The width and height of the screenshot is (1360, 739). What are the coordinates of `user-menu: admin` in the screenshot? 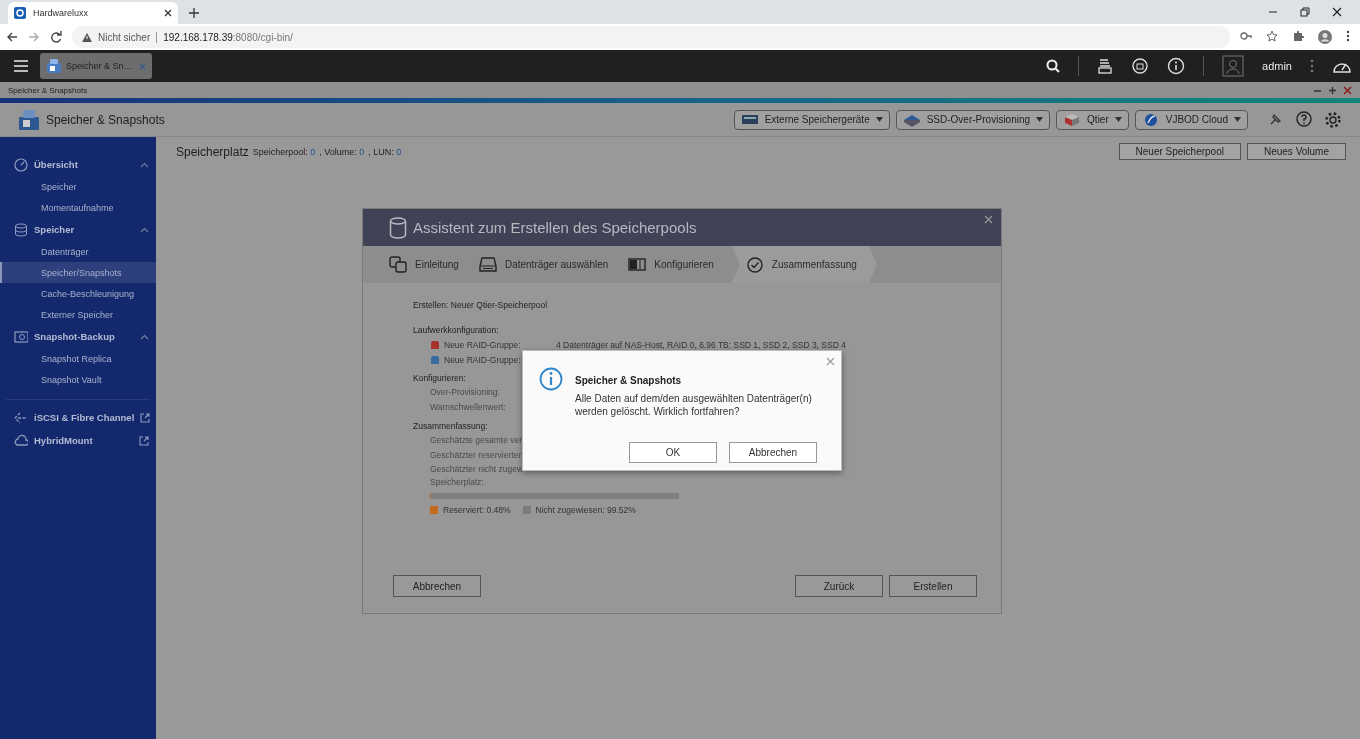 It's located at (1277, 66).